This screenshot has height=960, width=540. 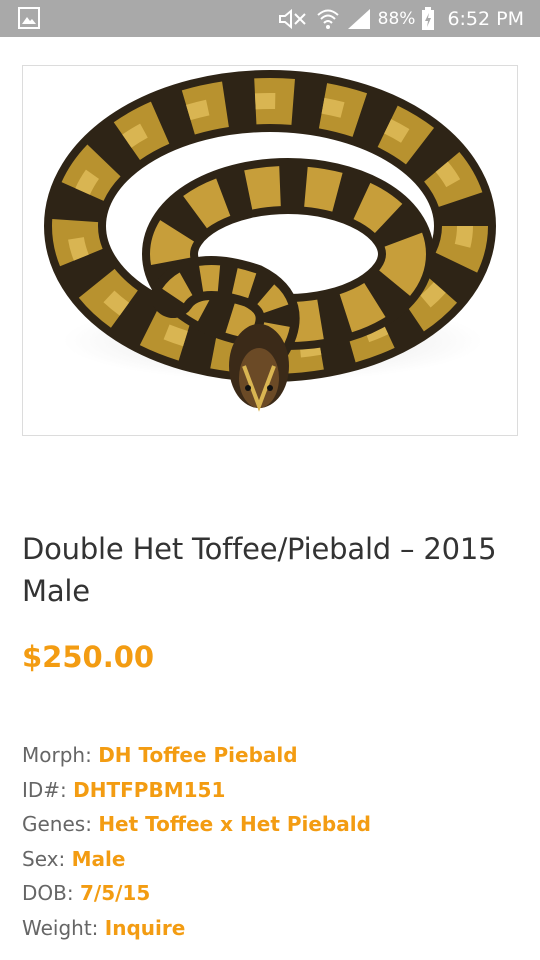 I want to click on status-bar: 88% 6:52 PM, so click(x=270, y=18).